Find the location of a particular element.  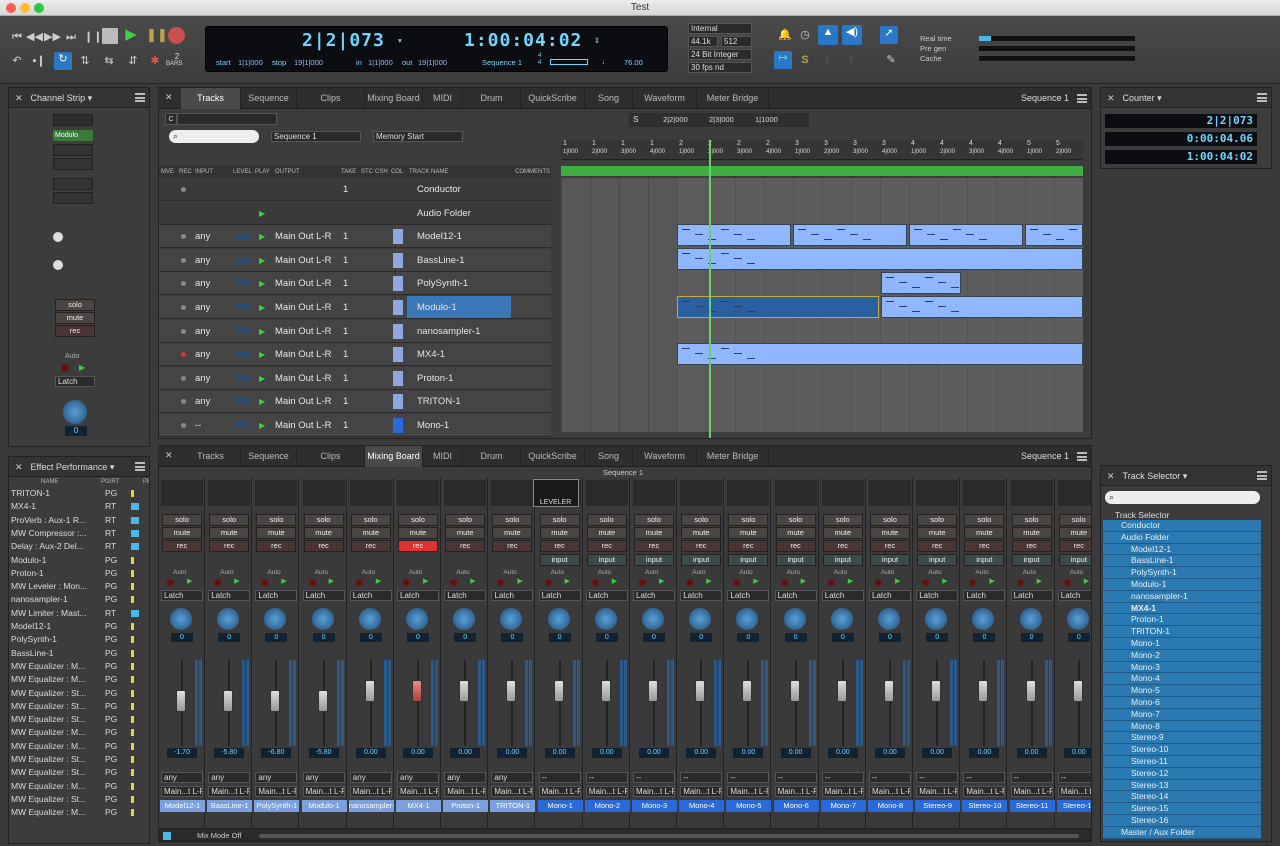

track-row: any ▶ Main Out L-R 1 TRITON-1 is located at coordinates (355, 402).